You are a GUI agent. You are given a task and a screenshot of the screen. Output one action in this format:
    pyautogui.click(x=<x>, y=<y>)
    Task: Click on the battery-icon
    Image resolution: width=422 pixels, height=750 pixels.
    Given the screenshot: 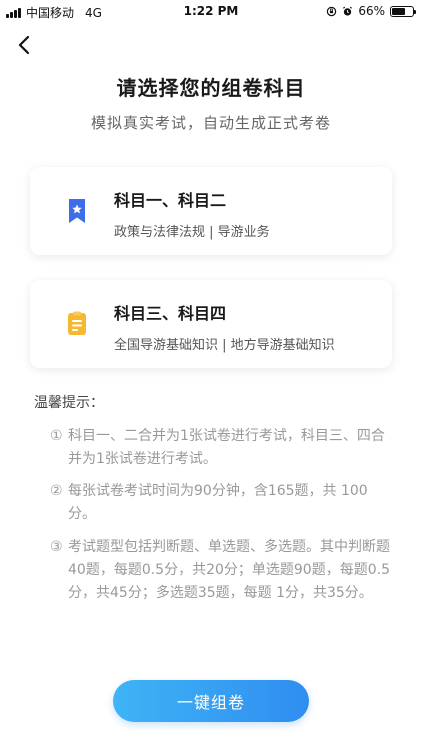 What is the action you would take?
    pyautogui.click(x=403, y=11)
    